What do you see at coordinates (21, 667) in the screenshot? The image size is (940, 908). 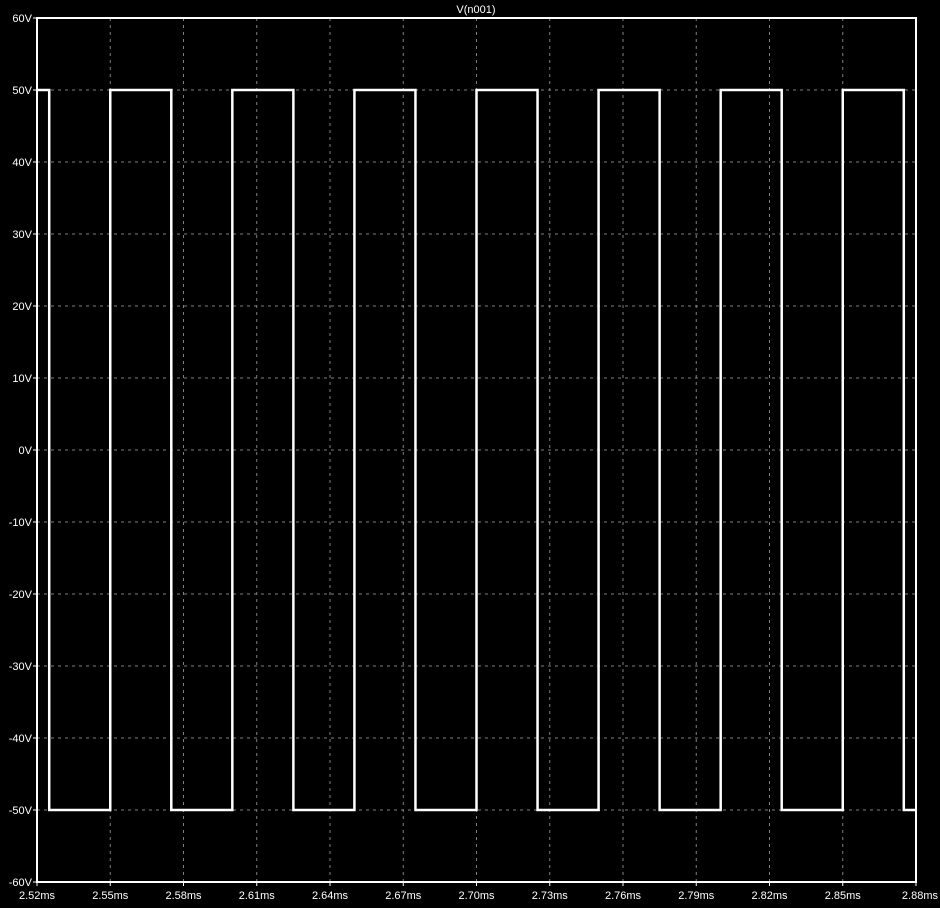 I see `y-tick-label: -30V` at bounding box center [21, 667].